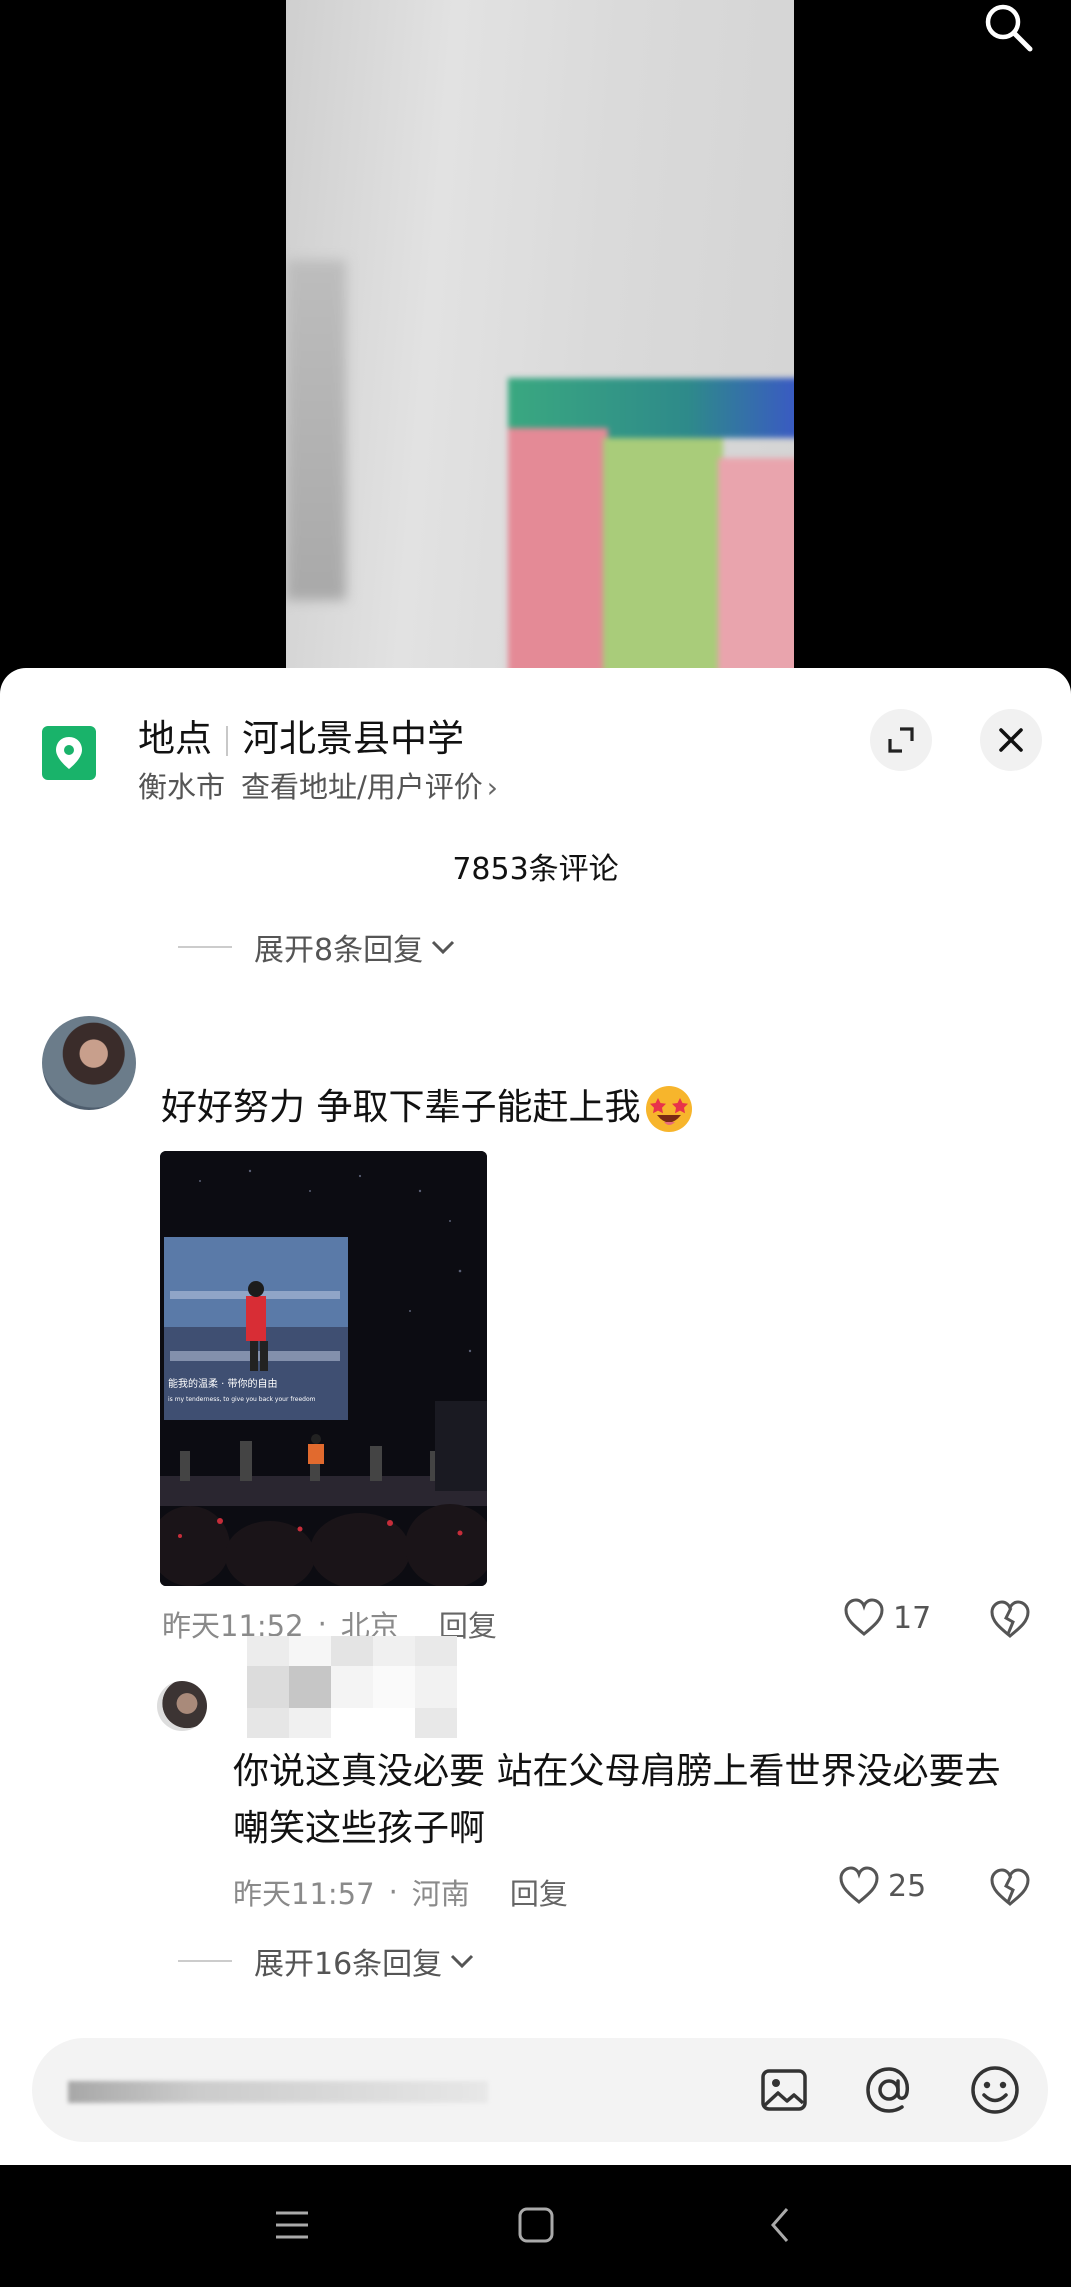 The image size is (1071, 2287). What do you see at coordinates (175, 738) in the screenshot?
I see `location-label: 地点` at bounding box center [175, 738].